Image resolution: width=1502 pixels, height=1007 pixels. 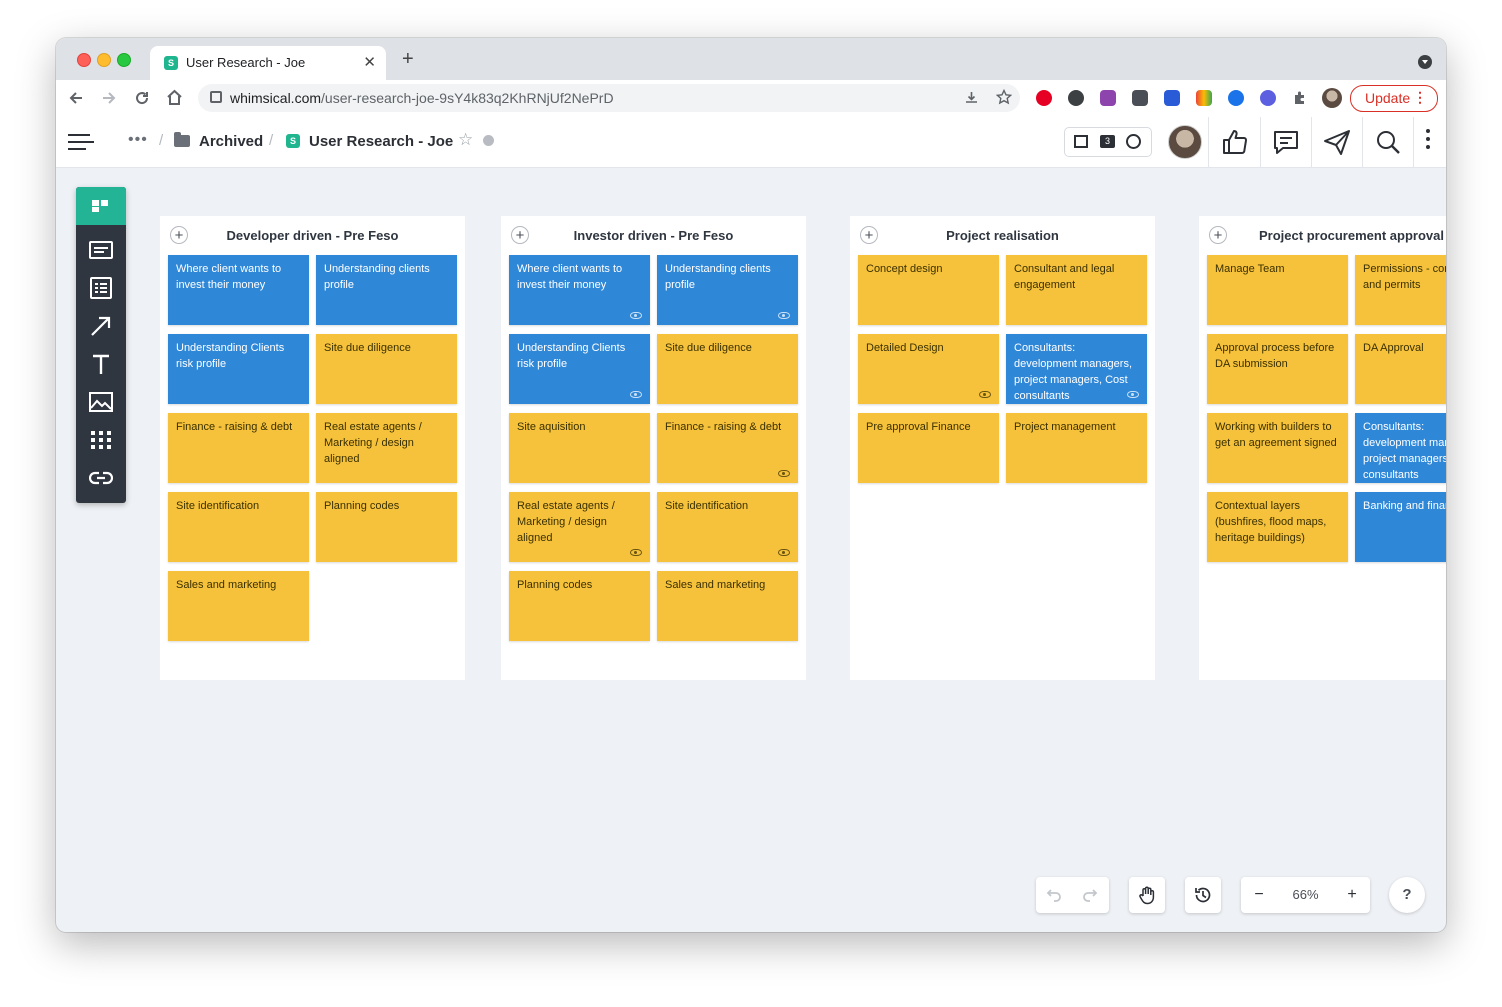 What do you see at coordinates (1147, 895) in the screenshot?
I see `hand-pan-icon` at bounding box center [1147, 895].